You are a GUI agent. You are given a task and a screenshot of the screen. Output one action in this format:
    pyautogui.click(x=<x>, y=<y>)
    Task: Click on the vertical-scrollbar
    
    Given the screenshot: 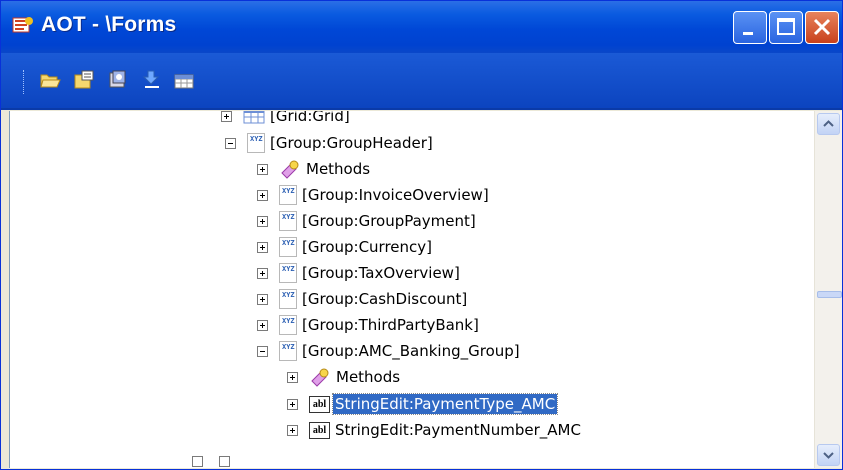 What is the action you would take?
    pyautogui.click(x=828, y=289)
    